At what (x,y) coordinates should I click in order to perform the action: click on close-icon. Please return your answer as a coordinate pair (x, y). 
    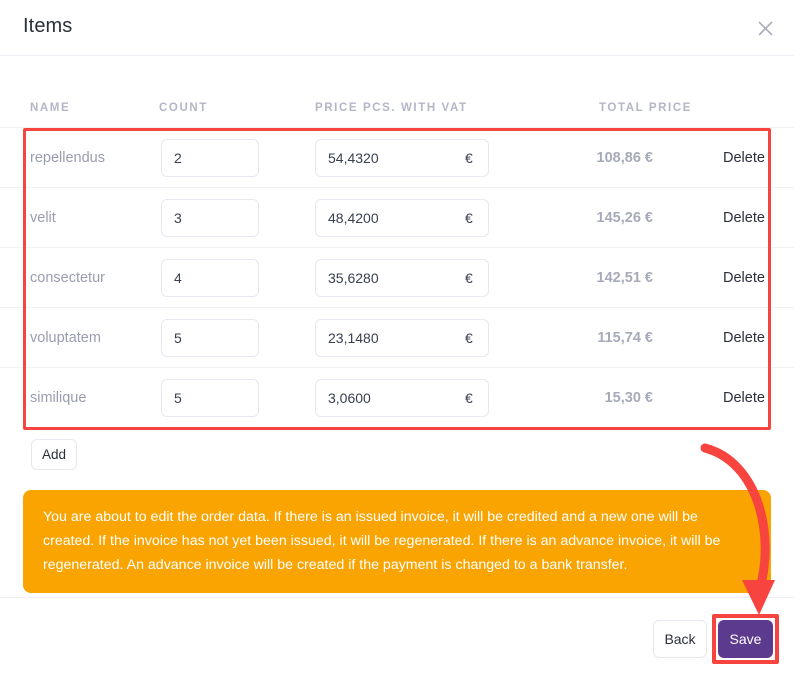
    Looking at the image, I should click on (765, 28).